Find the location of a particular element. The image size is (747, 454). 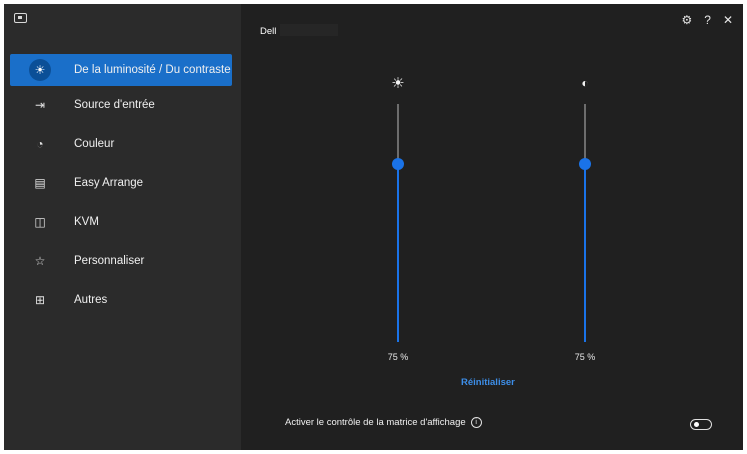

kvm-icon: ◫ is located at coordinates (40, 222).